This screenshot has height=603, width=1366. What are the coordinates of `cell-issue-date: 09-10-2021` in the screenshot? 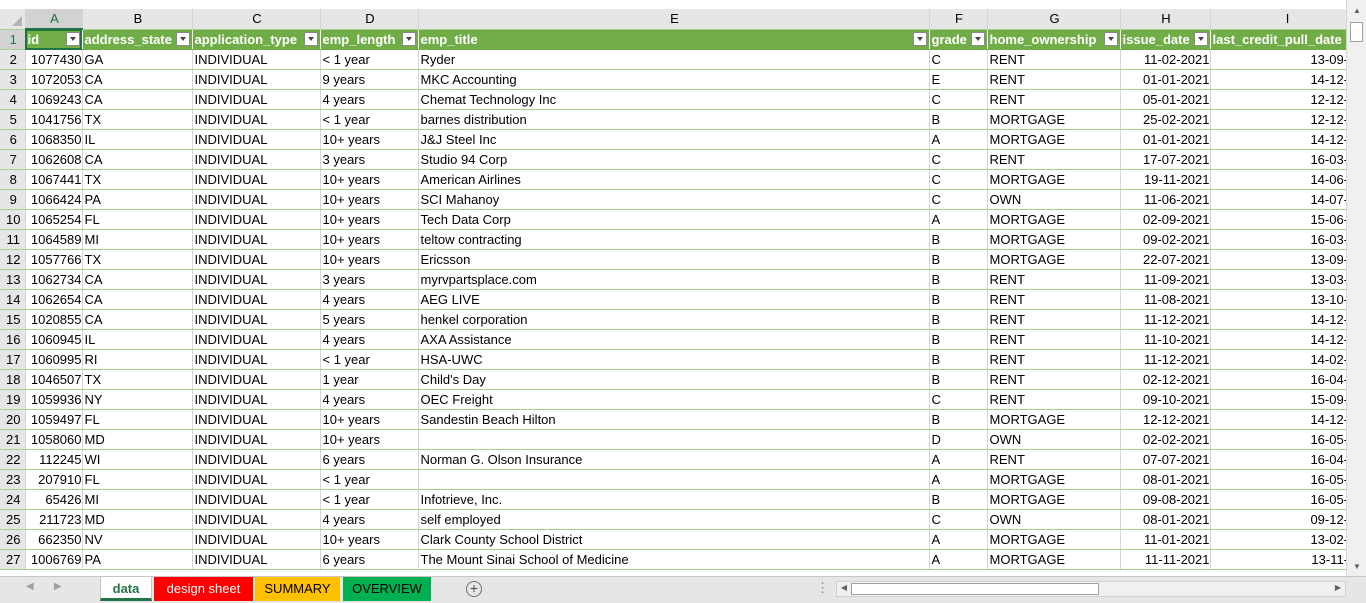 It's located at (1165, 399).